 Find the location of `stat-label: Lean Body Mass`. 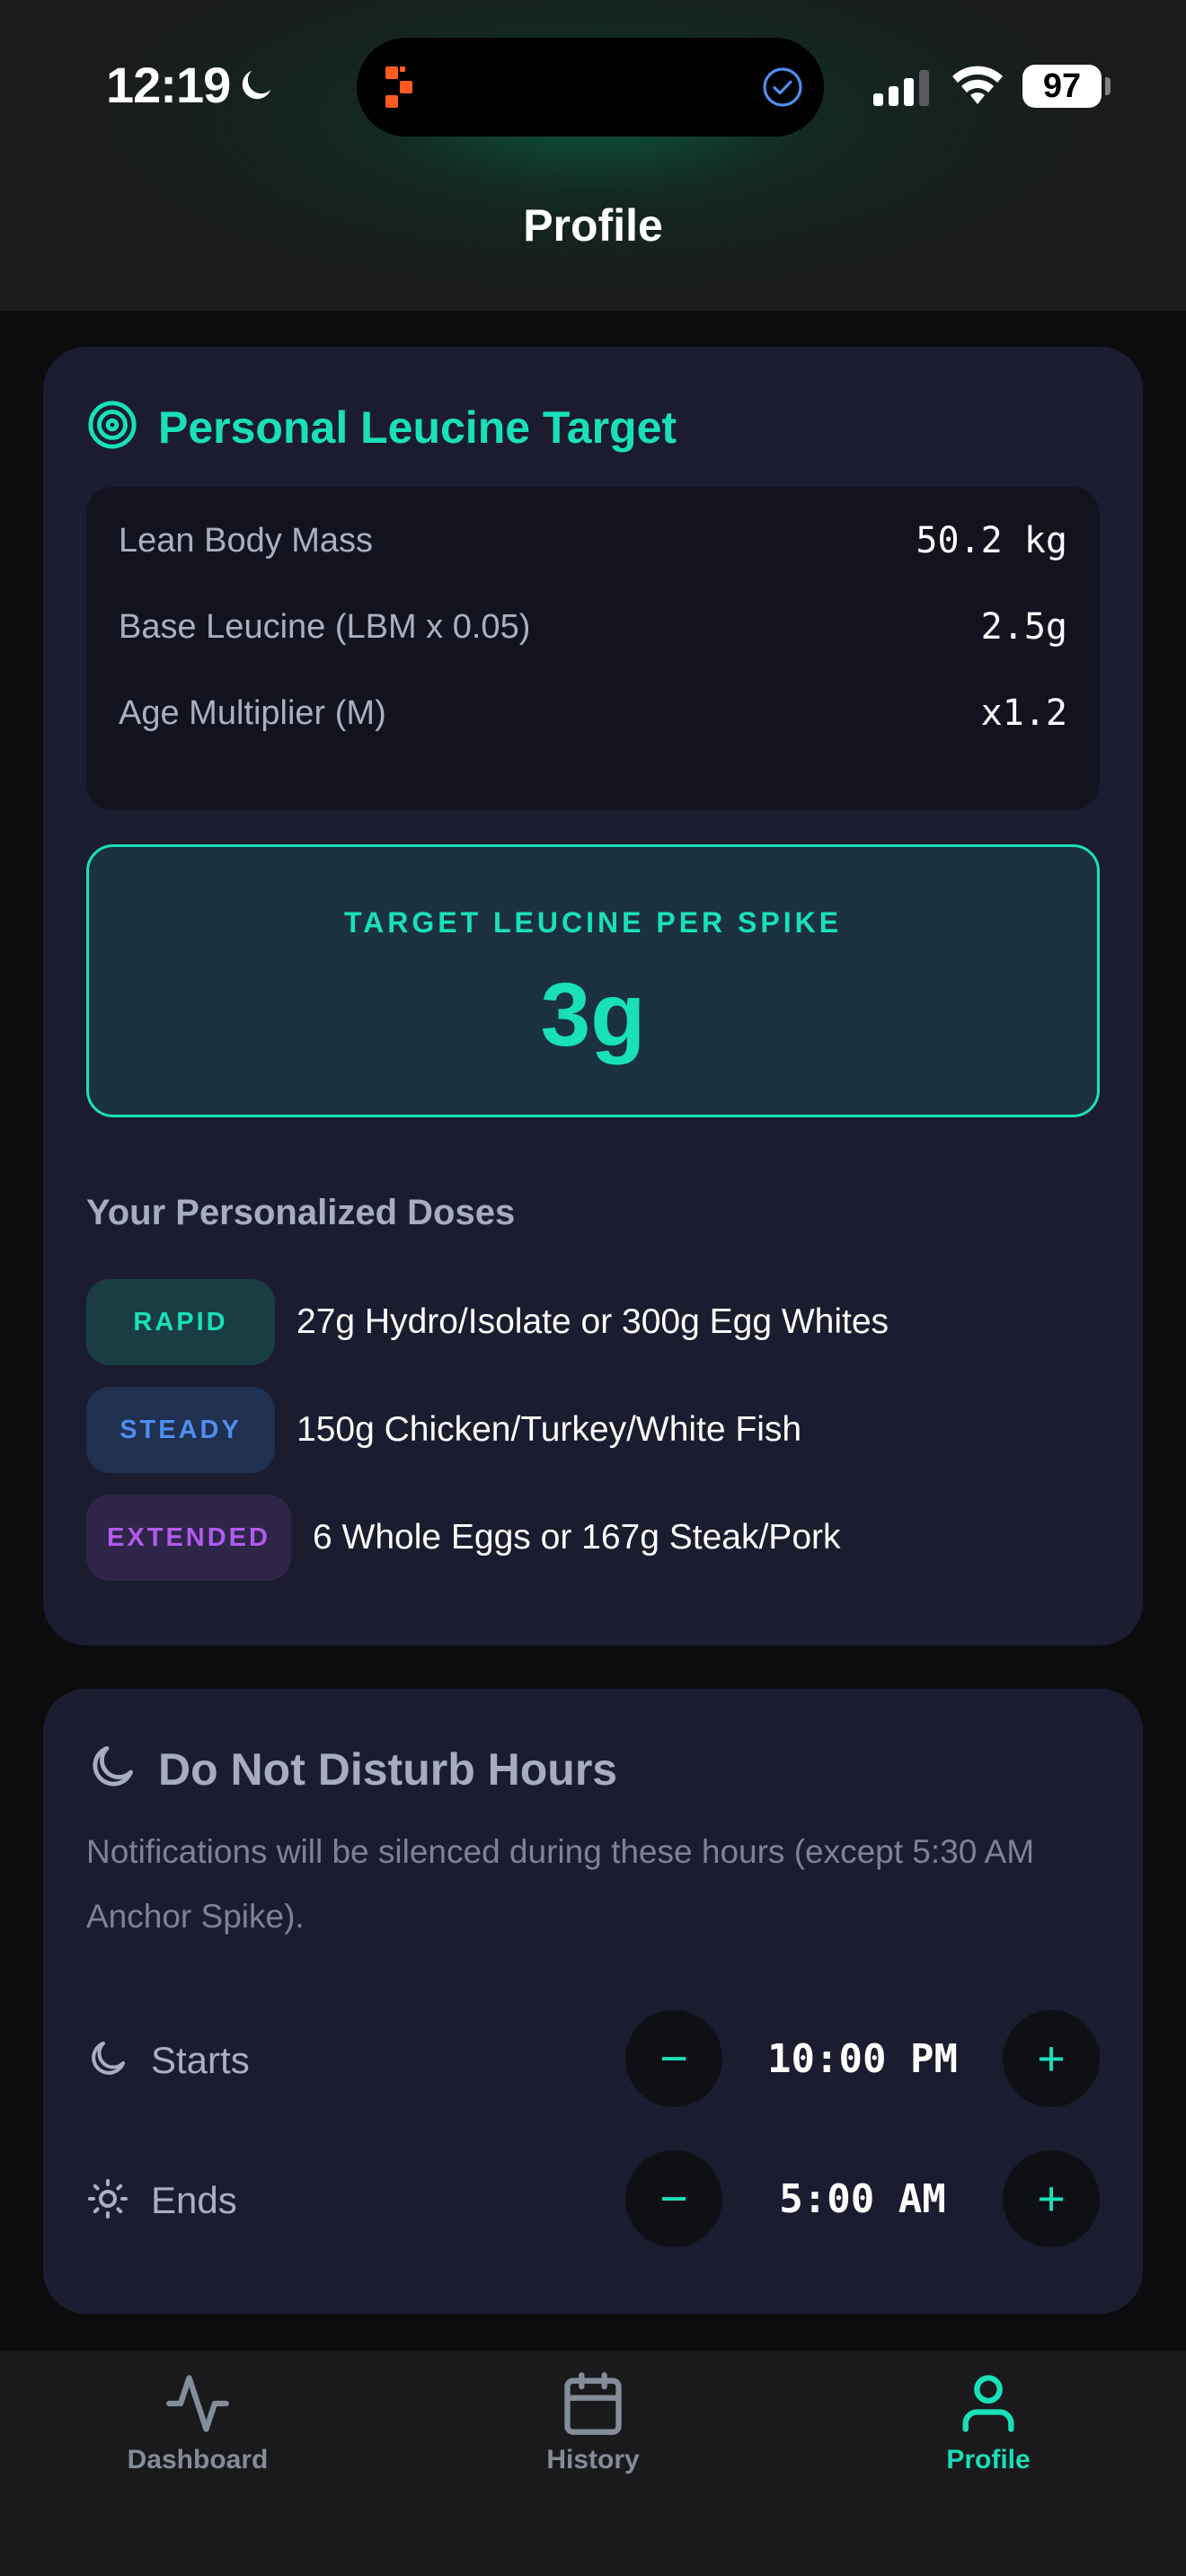

stat-label: Lean Body Mass is located at coordinates (246, 540).